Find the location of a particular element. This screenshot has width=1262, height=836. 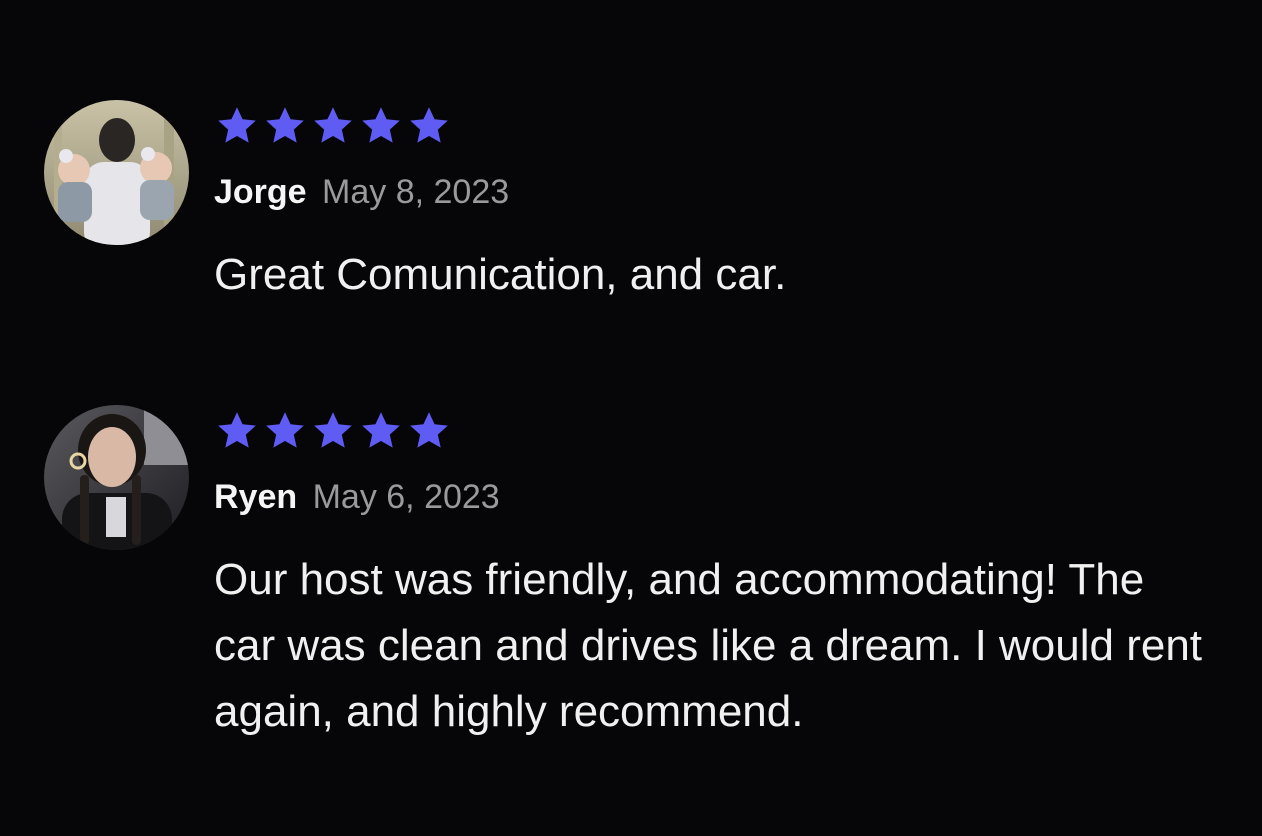

review-date: May 8, 2023 is located at coordinates (416, 192).